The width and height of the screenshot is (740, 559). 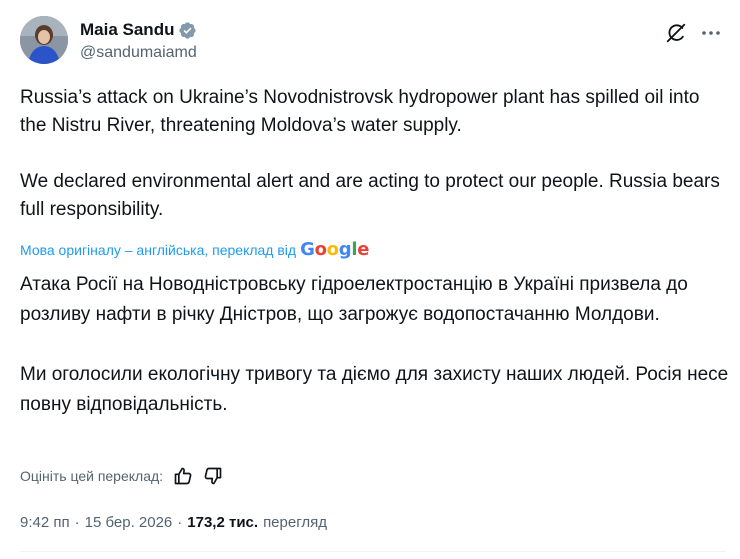 What do you see at coordinates (711, 33) in the screenshot?
I see `more-options-icon` at bounding box center [711, 33].